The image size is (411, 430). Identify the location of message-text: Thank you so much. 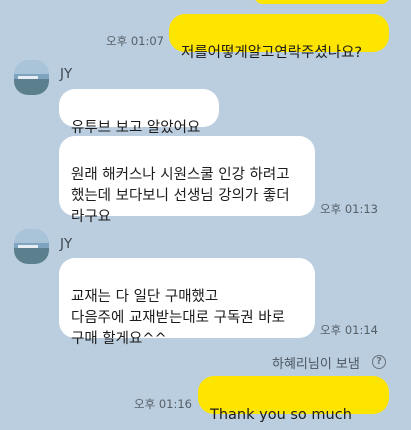
(281, 415).